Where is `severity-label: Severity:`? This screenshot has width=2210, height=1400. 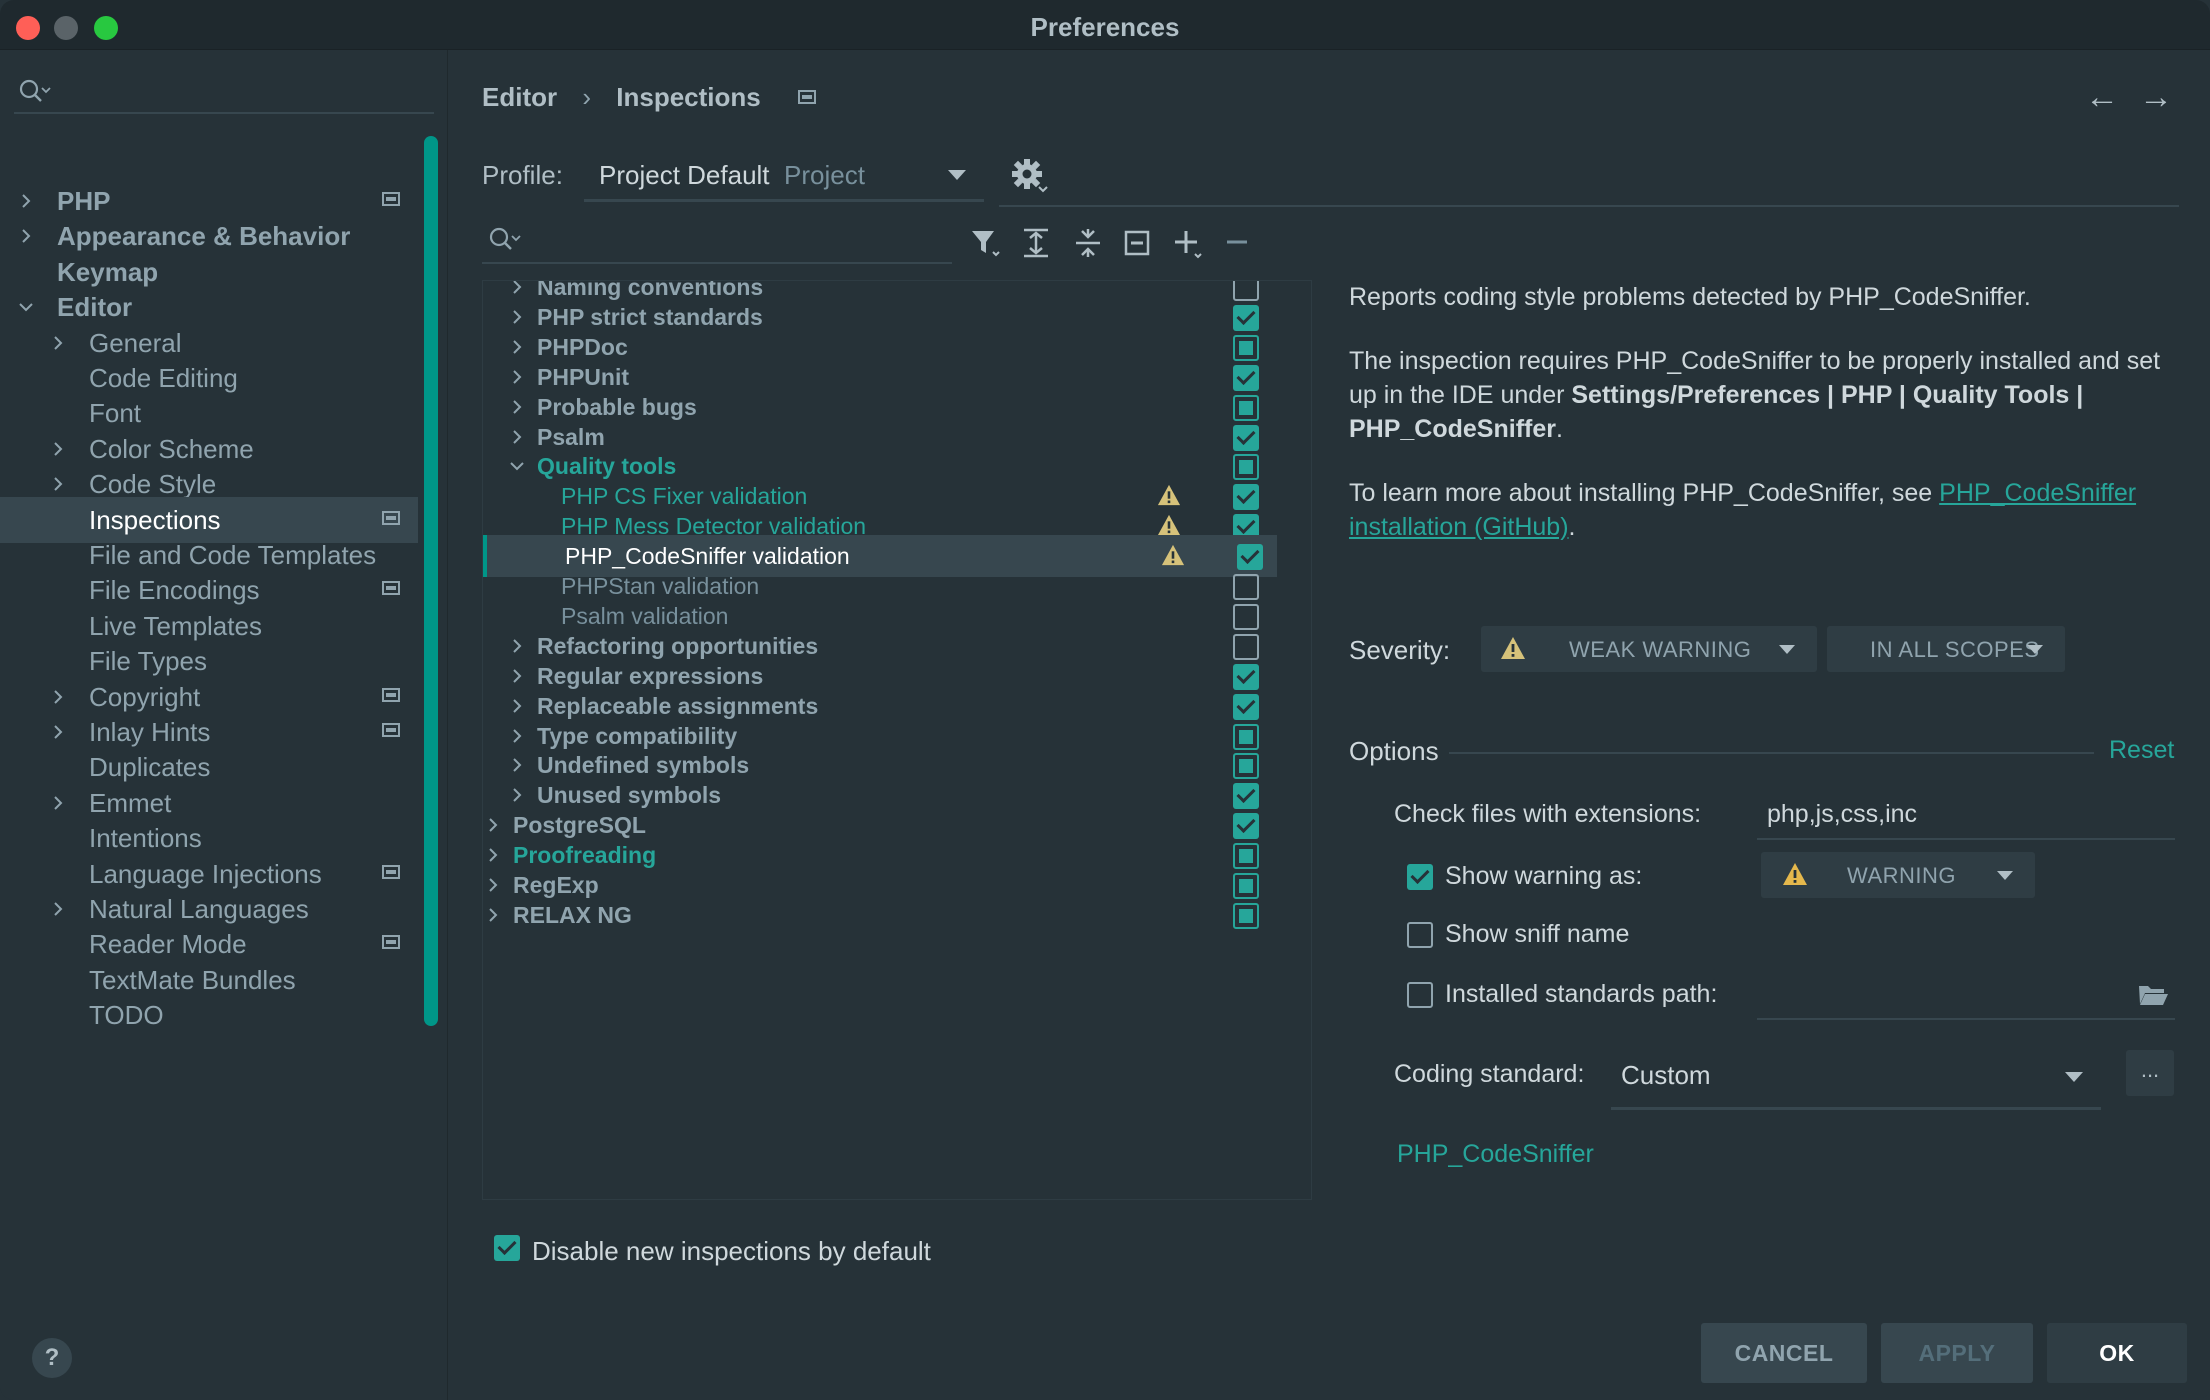
severity-label: Severity: is located at coordinates (1400, 650).